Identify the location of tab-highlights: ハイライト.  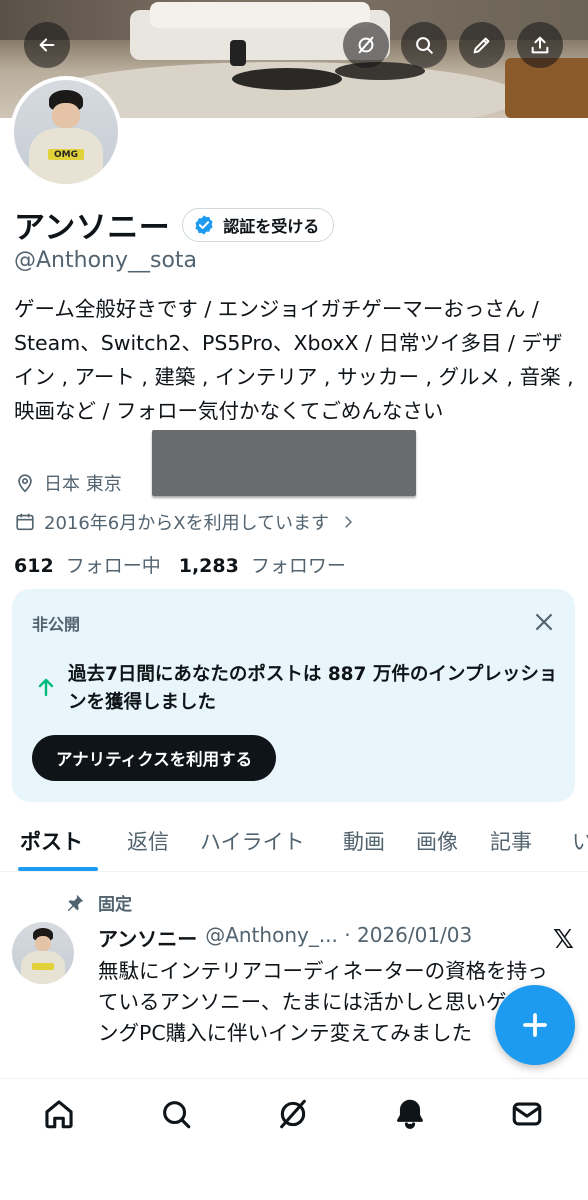
(252, 841).